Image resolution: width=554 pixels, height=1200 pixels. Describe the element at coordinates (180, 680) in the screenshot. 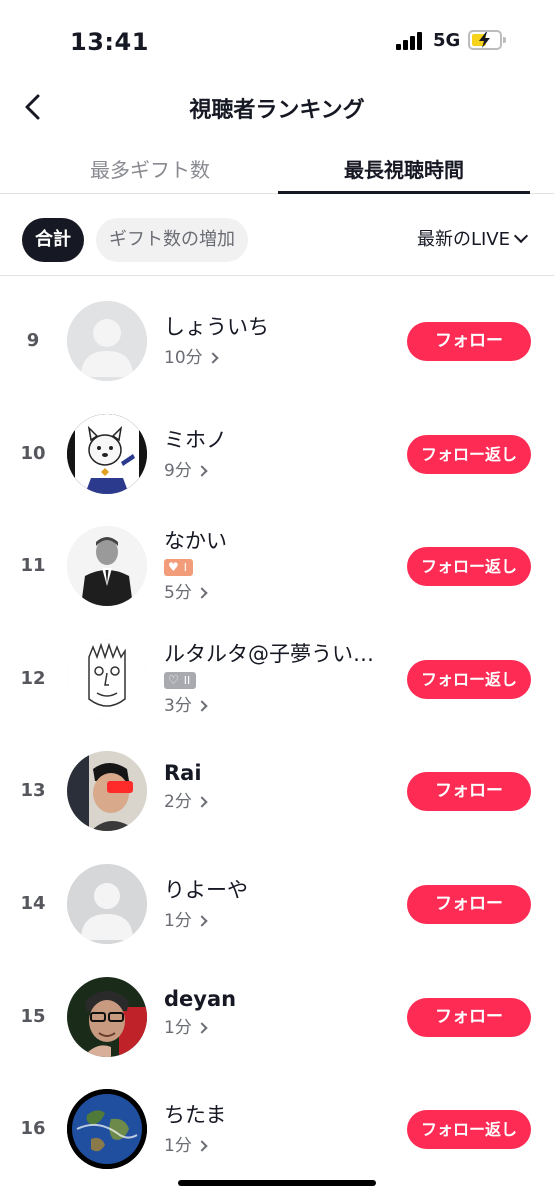

I see `fan-level-badge: ♡ II` at that location.